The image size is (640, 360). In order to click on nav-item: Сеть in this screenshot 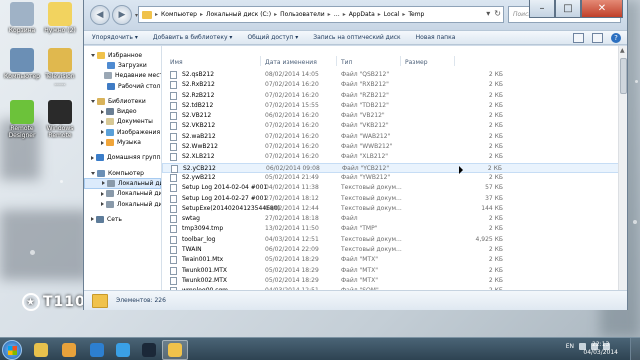, I will do `click(122, 219)`.